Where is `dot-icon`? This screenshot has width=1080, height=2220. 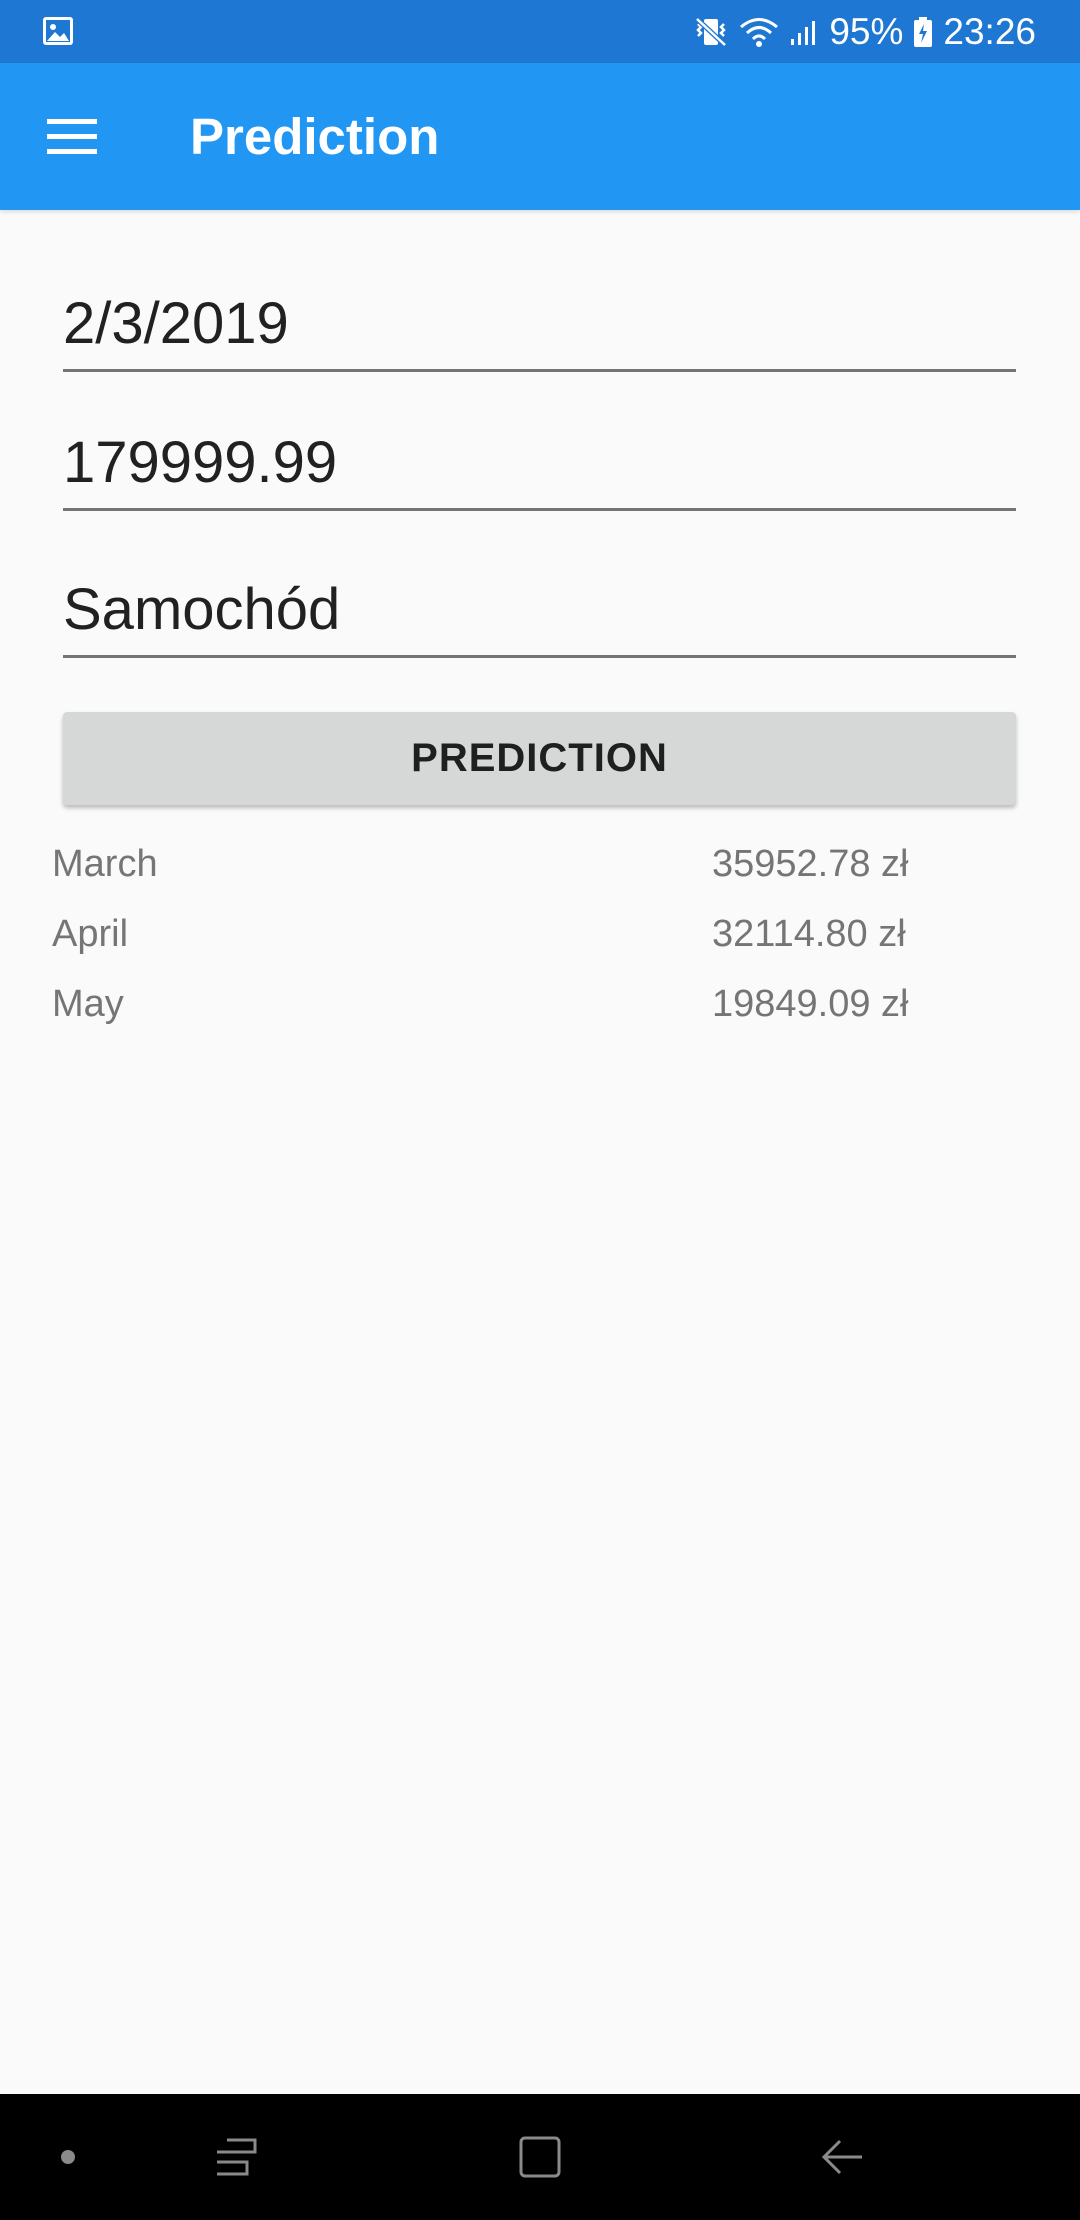 dot-icon is located at coordinates (68, 2157).